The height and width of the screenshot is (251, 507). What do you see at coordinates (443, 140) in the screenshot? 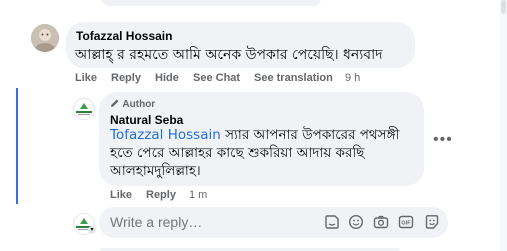
I see `more-options-button: •••` at bounding box center [443, 140].